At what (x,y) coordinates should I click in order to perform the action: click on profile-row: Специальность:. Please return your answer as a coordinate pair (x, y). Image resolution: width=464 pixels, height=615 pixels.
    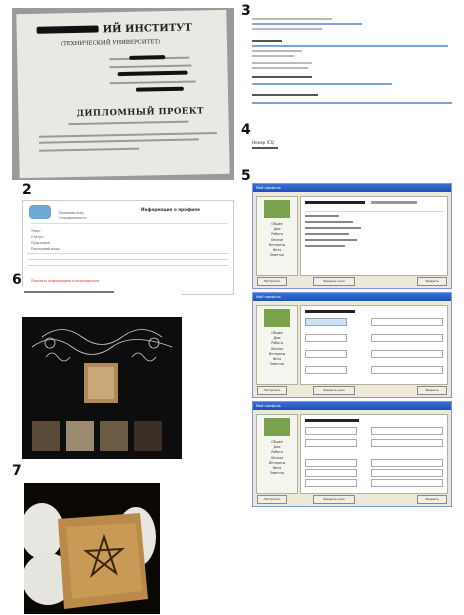
    Looking at the image, I should click on (73, 218).